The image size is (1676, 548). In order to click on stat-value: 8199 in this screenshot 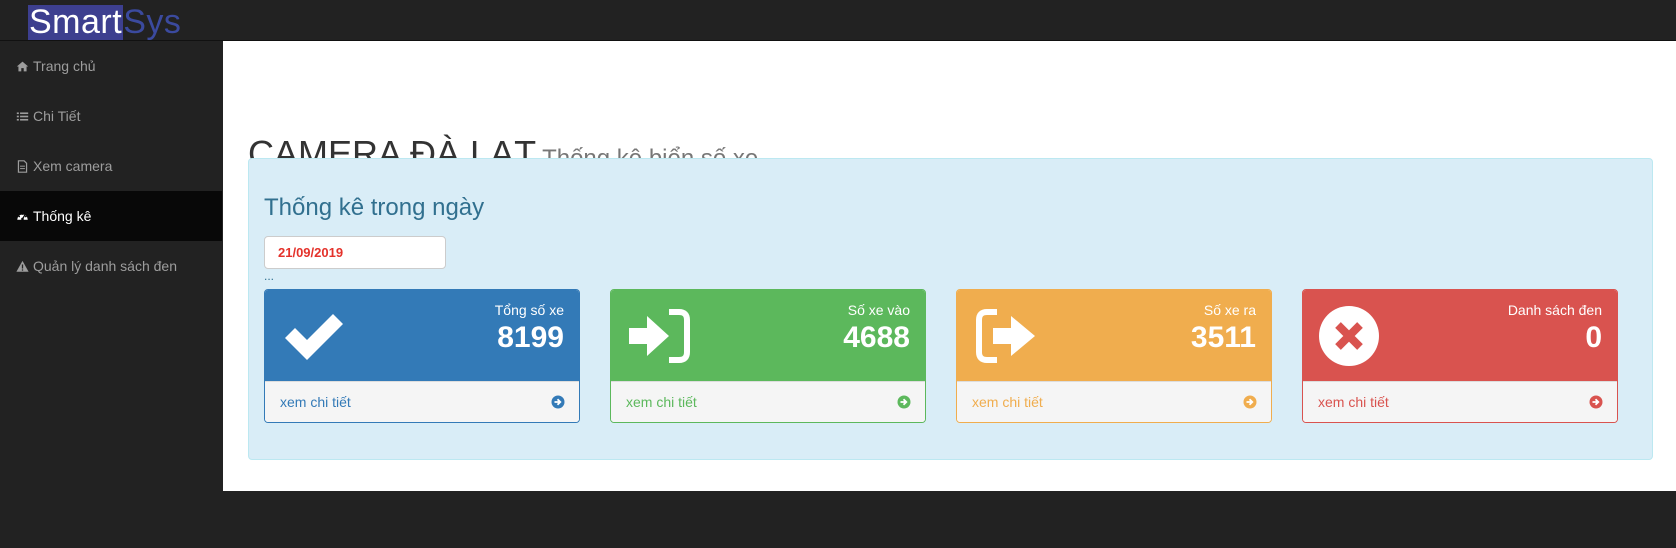, I will do `click(530, 337)`.